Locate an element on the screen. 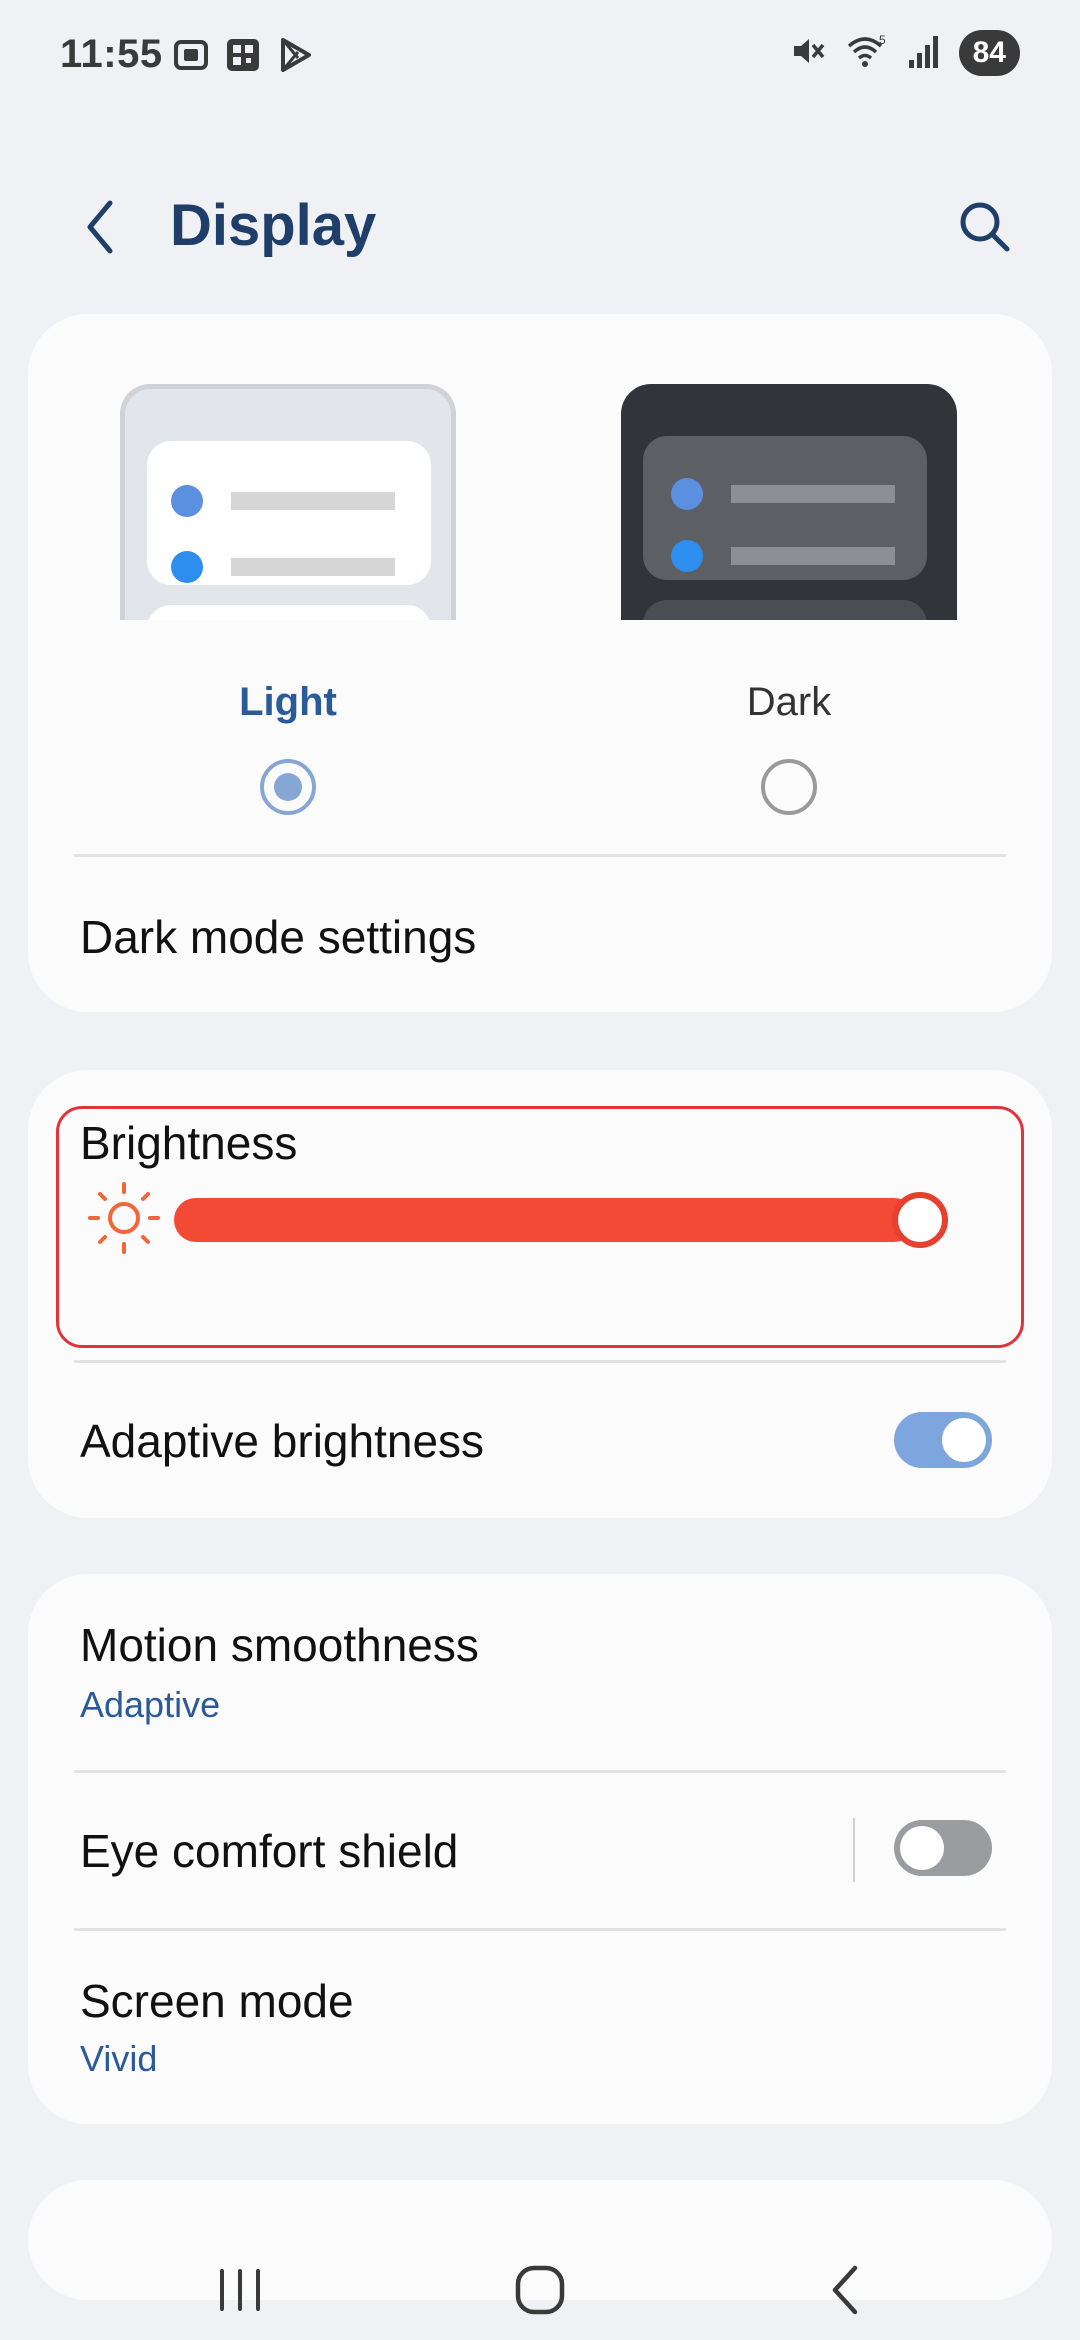 This screenshot has width=1080, height=2340. home-icon is located at coordinates (540, 2290).